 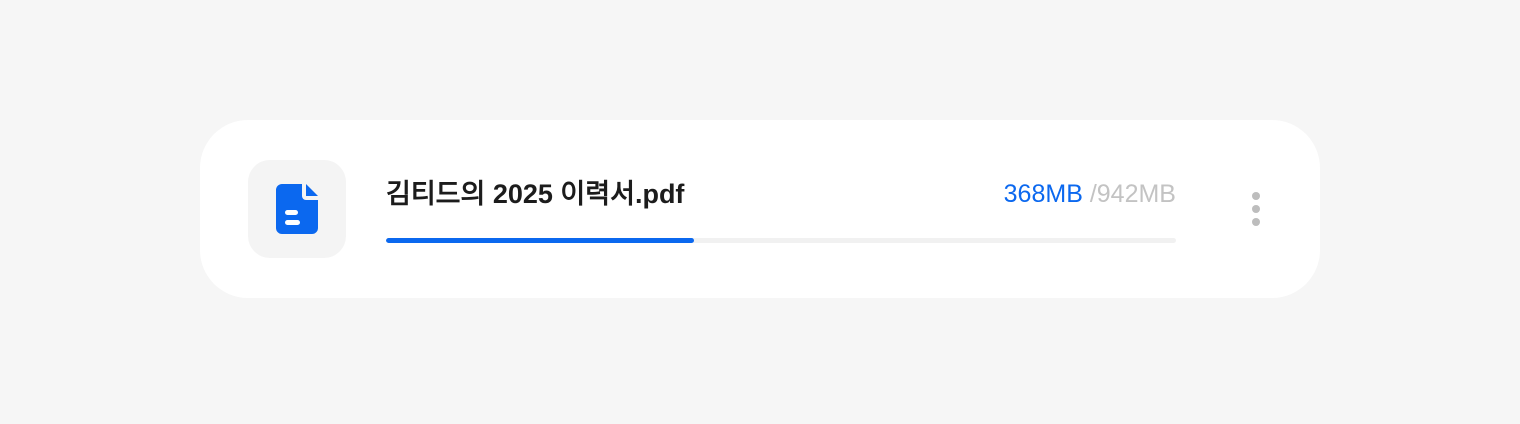 What do you see at coordinates (781, 240) in the screenshot?
I see `upload-progress-bar` at bounding box center [781, 240].